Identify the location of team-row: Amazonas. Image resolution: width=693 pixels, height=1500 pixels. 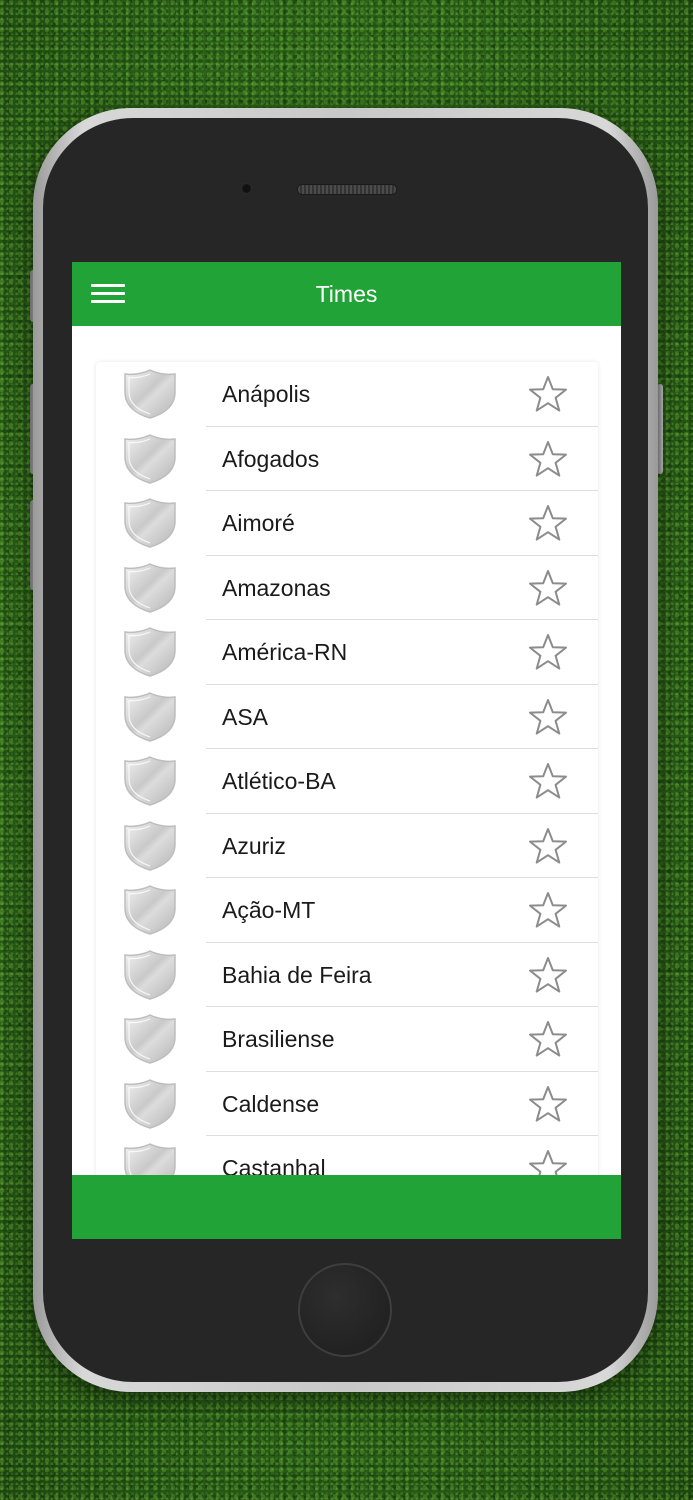
(347, 588).